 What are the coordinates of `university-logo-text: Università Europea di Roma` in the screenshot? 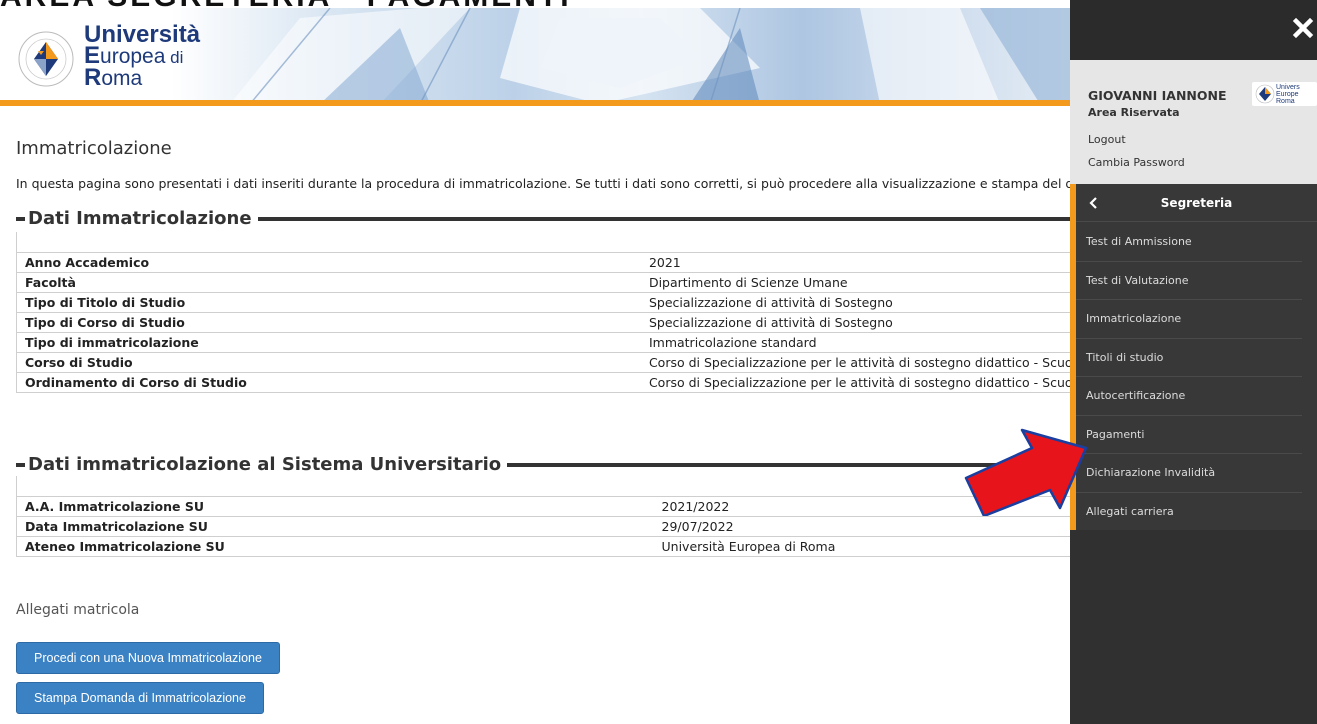 It's located at (142, 56).